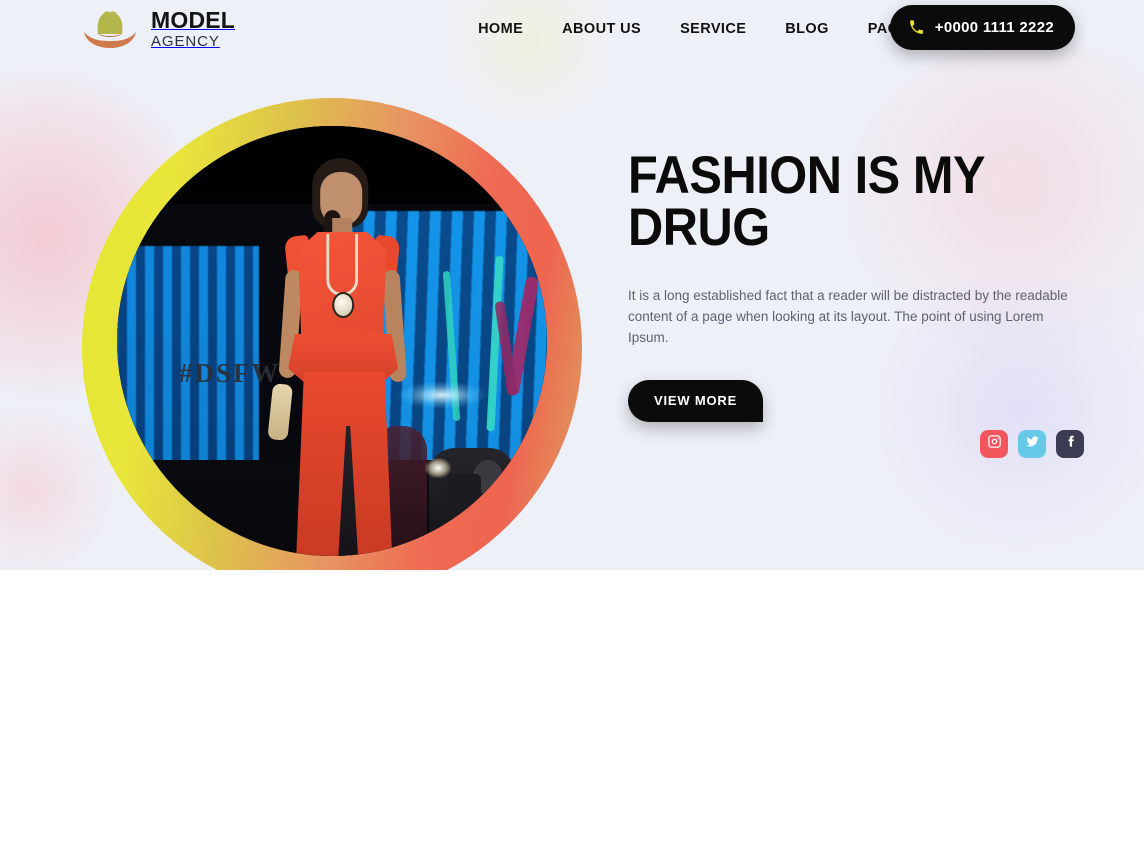  I want to click on social-link-instagram, so click(994, 444).